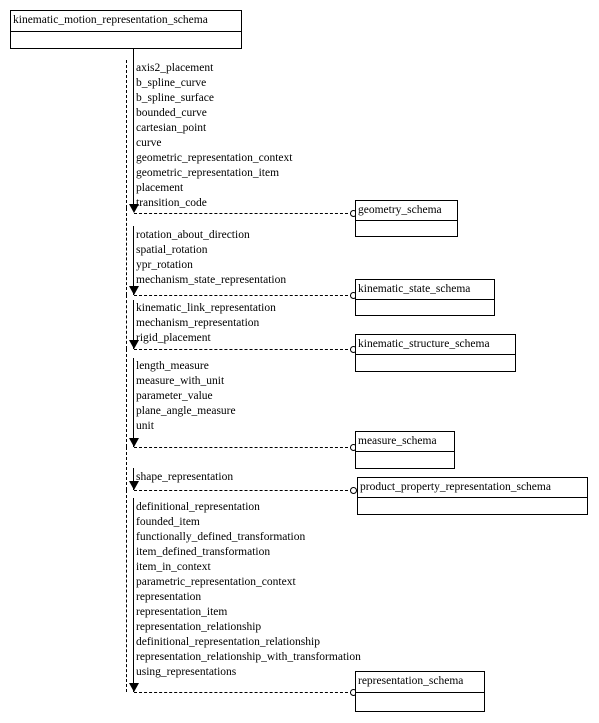  I want to click on interface-item: bounded_curve, so click(171, 113).